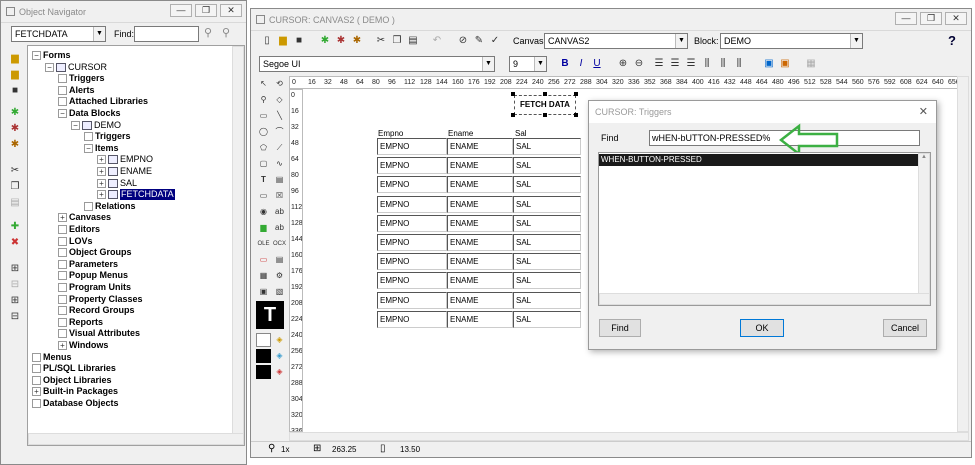 Image resolution: width=975 pixels, height=465 pixels. I want to click on activex-tool-icon: OCX, so click(279, 244).